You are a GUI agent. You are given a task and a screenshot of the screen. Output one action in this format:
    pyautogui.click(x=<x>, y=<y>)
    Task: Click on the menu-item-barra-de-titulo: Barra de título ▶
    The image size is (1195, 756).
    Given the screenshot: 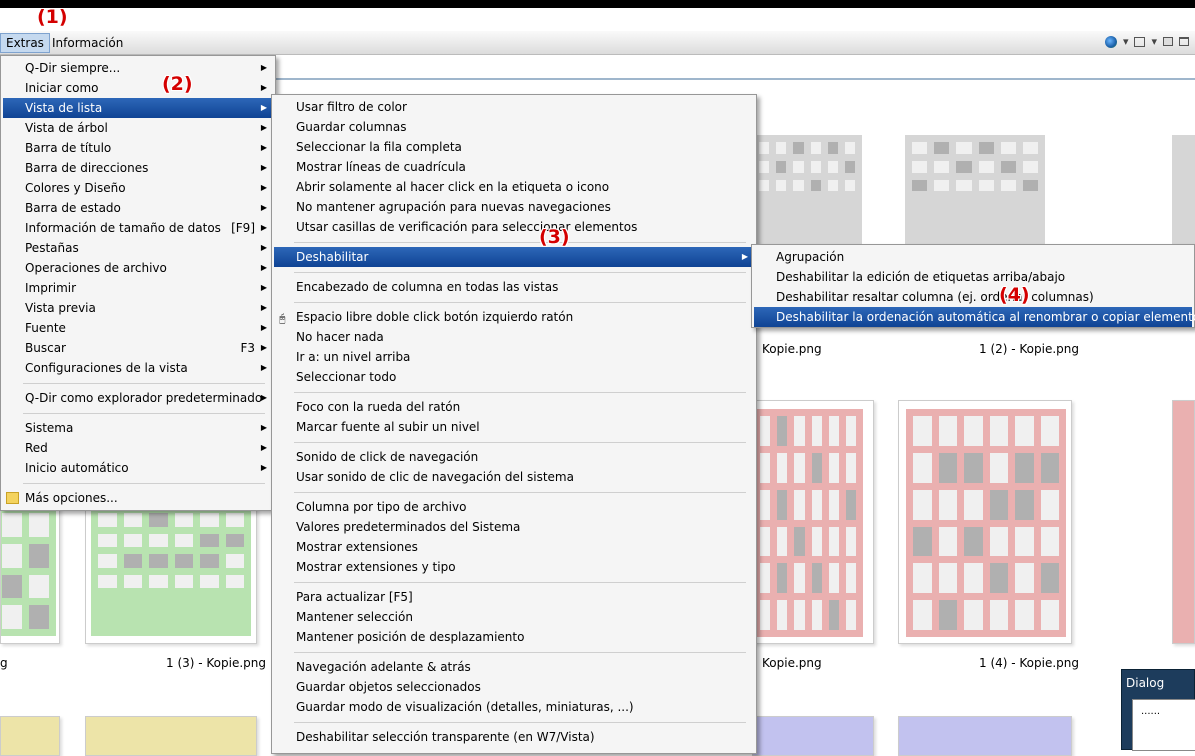 What is the action you would take?
    pyautogui.click(x=138, y=148)
    